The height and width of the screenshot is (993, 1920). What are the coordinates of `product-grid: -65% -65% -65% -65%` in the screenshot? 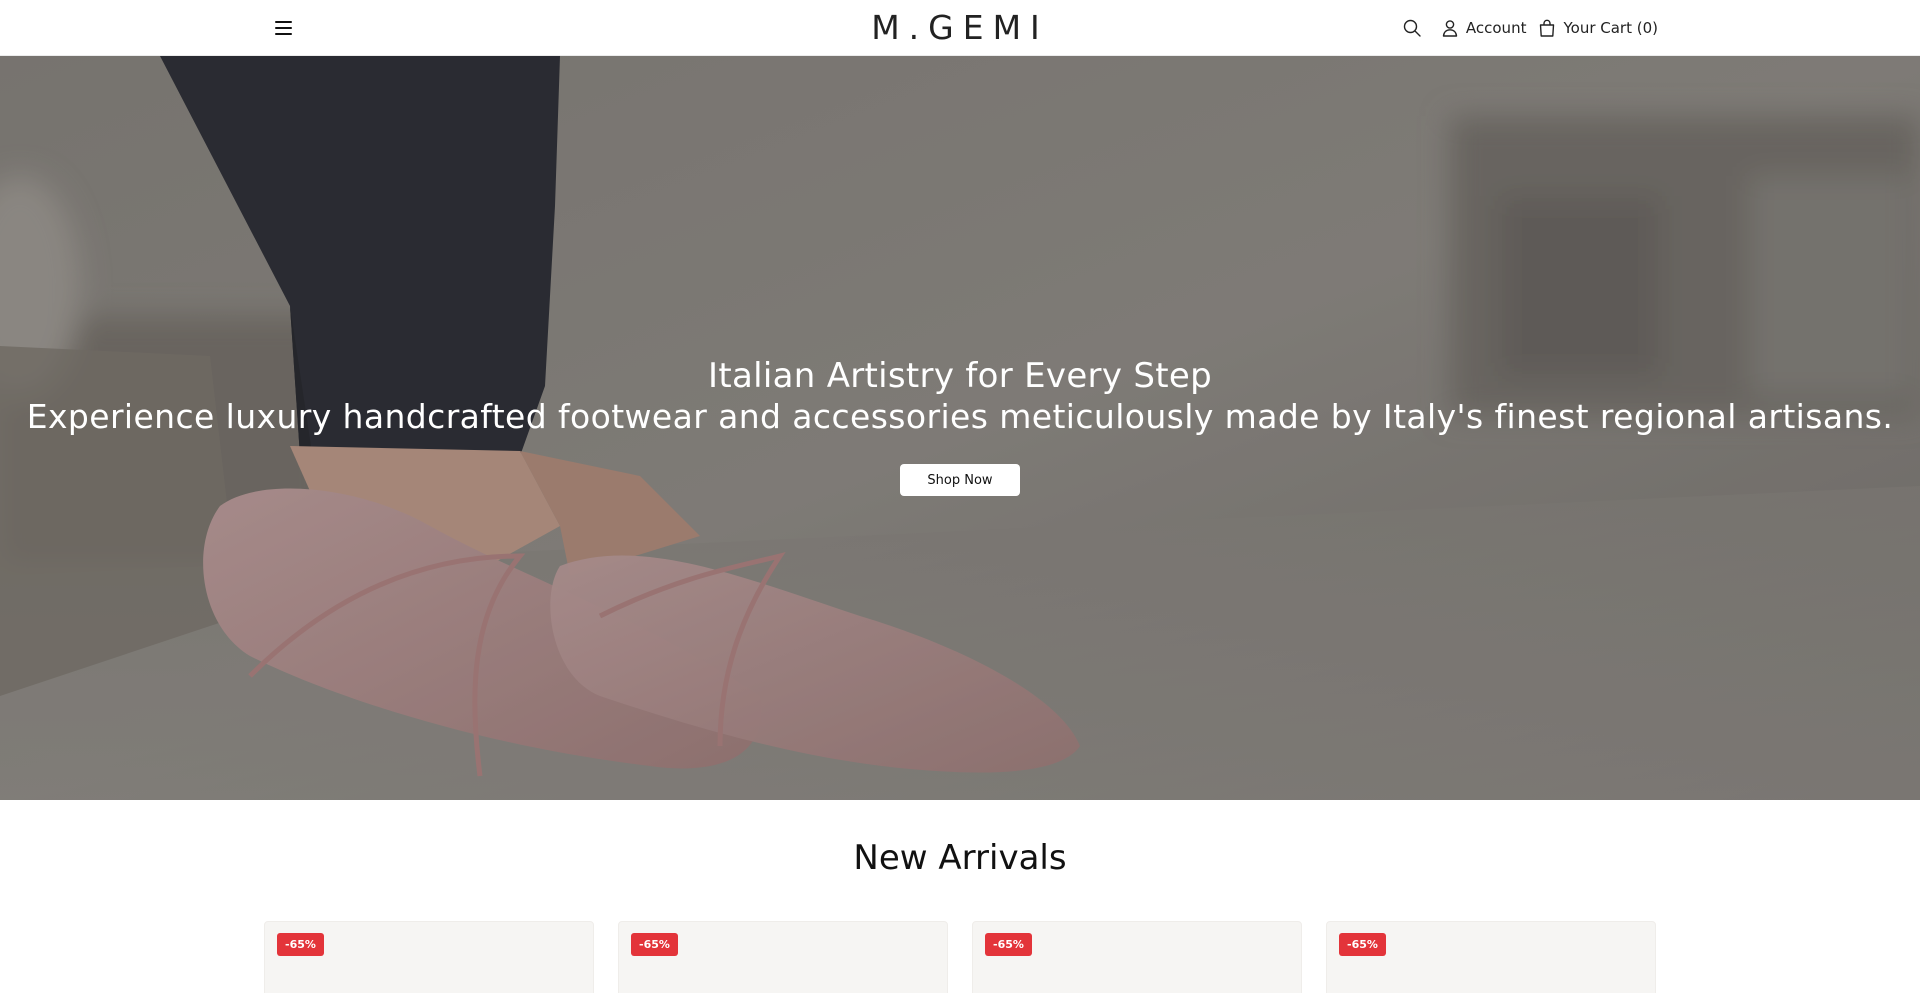 It's located at (960, 957).